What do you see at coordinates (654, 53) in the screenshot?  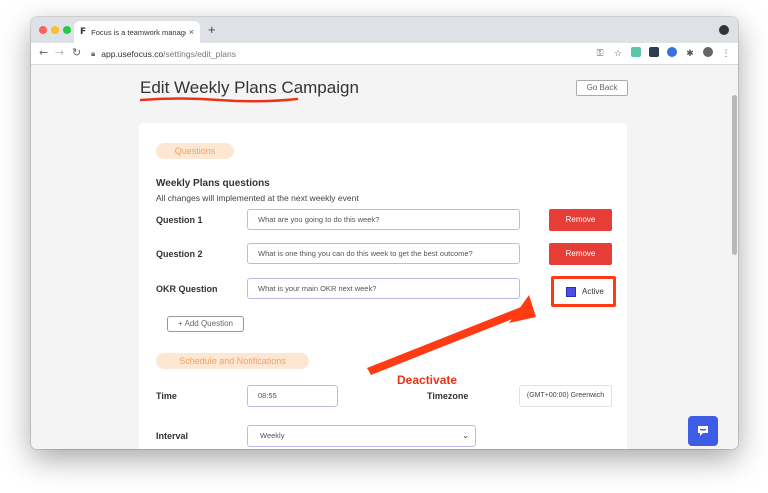 I see `extension-dark-icon` at bounding box center [654, 53].